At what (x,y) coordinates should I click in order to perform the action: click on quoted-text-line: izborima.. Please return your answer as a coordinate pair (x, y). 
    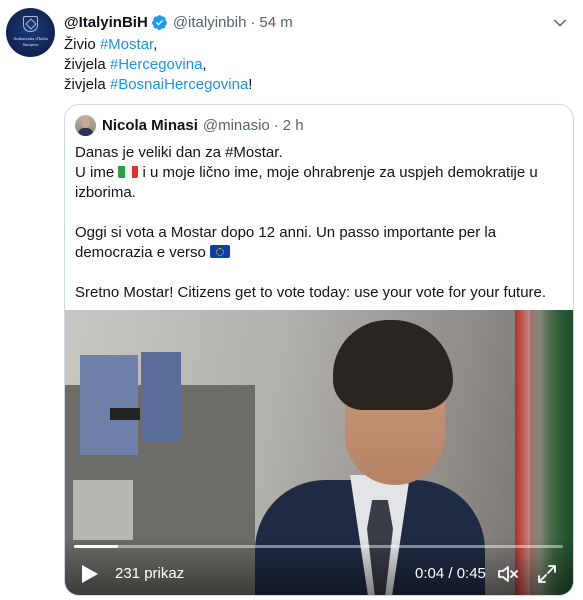
    Looking at the image, I should click on (105, 192).